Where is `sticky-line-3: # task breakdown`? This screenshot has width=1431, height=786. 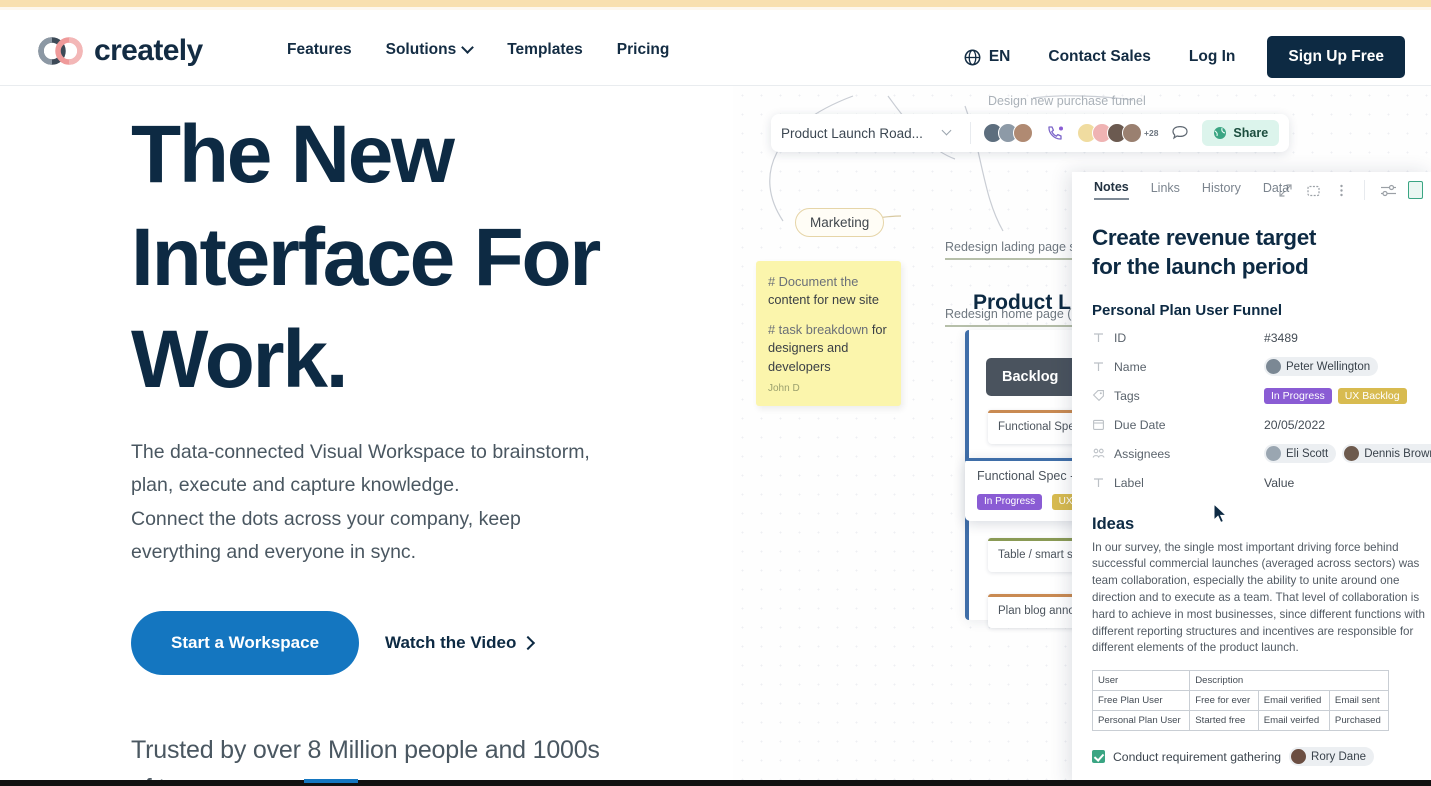 sticky-line-3: # task breakdown is located at coordinates (818, 330).